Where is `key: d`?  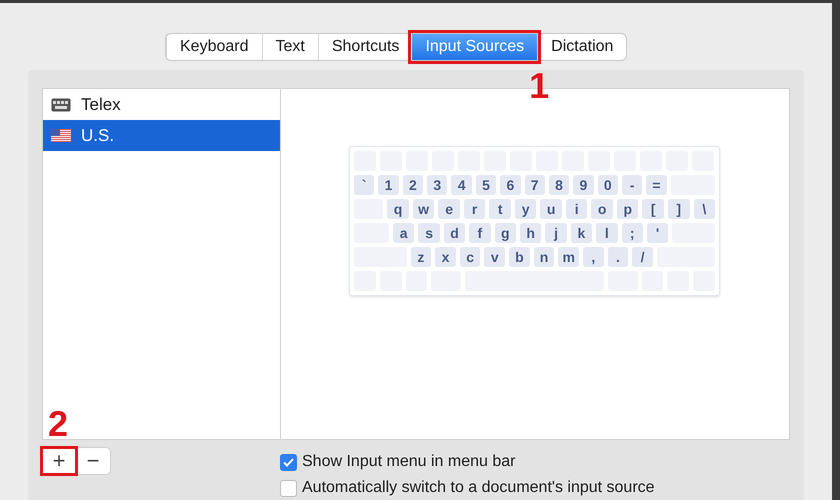 key: d is located at coordinates (455, 233).